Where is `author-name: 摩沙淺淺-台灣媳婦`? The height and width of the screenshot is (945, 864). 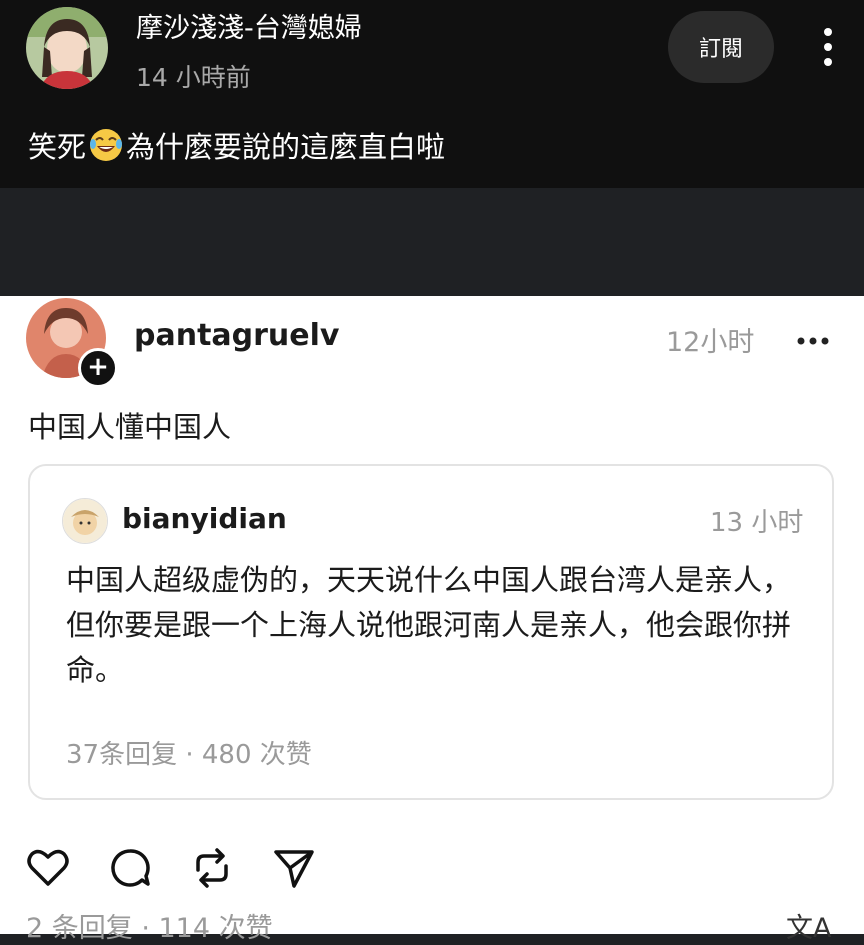
author-name: 摩沙淺淺-台灣媳婦 is located at coordinates (249, 25).